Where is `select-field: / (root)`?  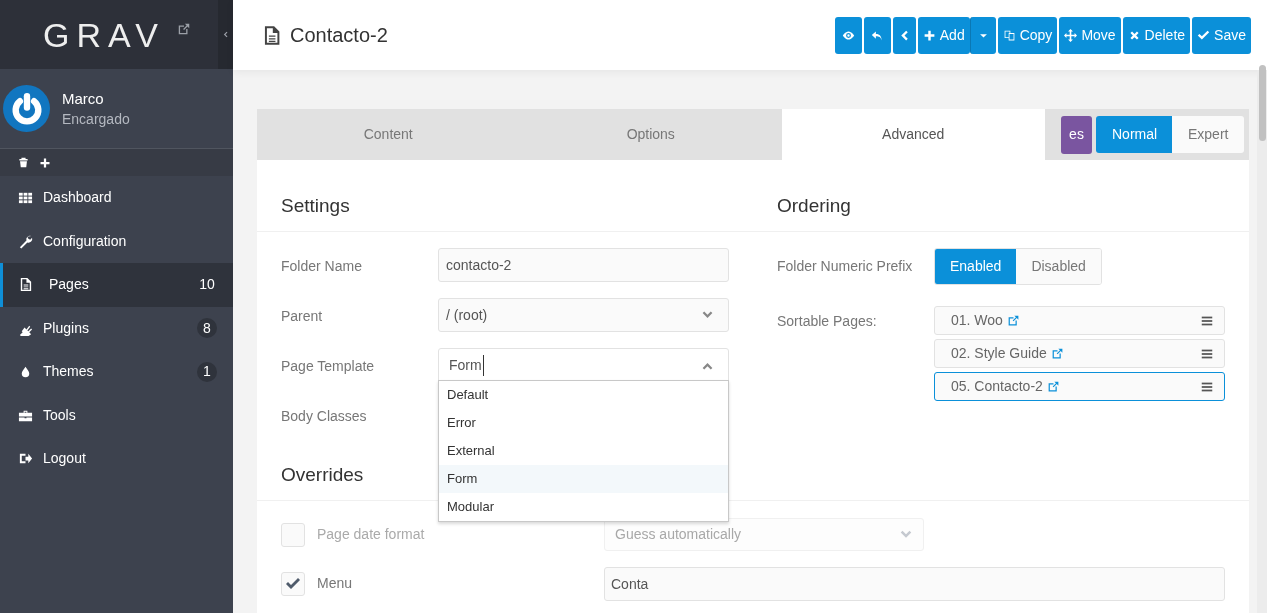
select-field: / (root) is located at coordinates (583, 315).